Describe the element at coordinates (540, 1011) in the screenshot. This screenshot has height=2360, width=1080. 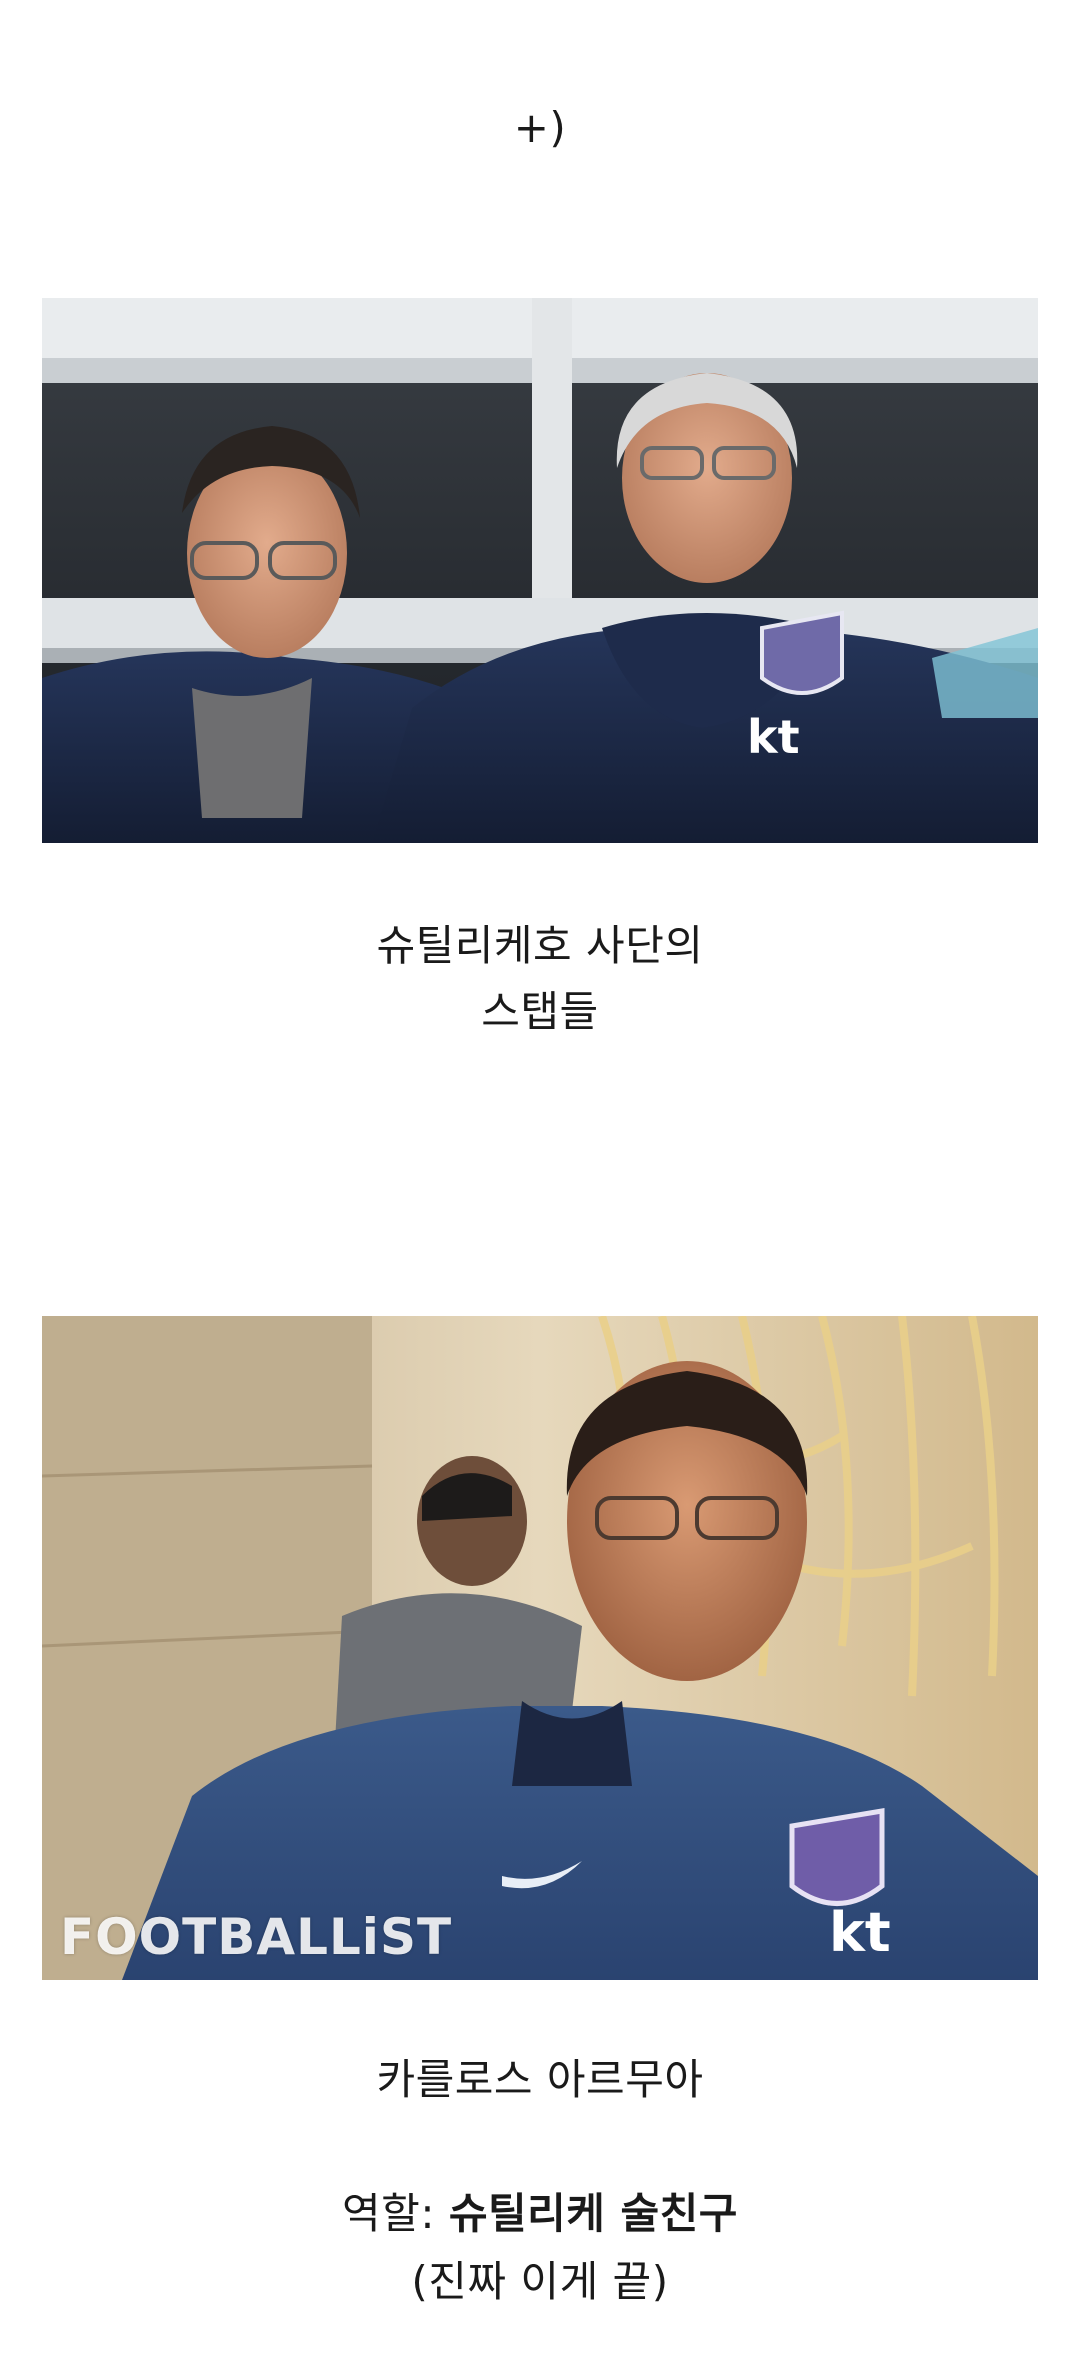
I see `caption-staff-line2: 스탭들` at that location.